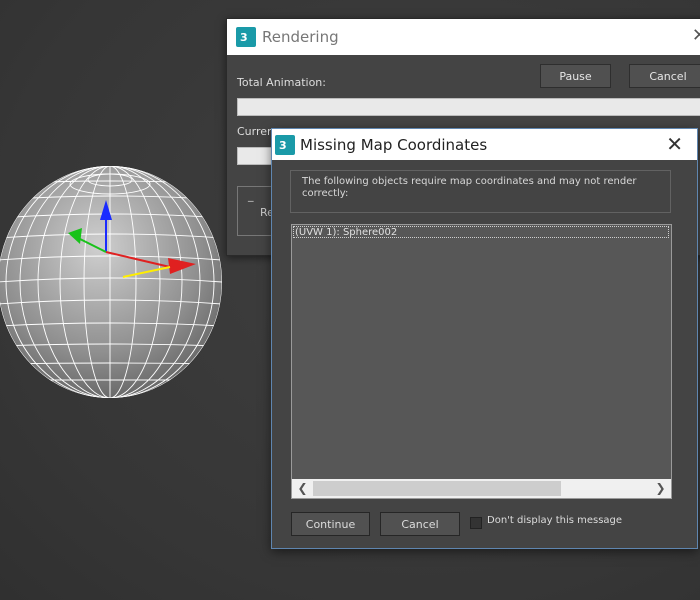 The image size is (700, 600). I want to click on continue-button: Continue, so click(330, 524).